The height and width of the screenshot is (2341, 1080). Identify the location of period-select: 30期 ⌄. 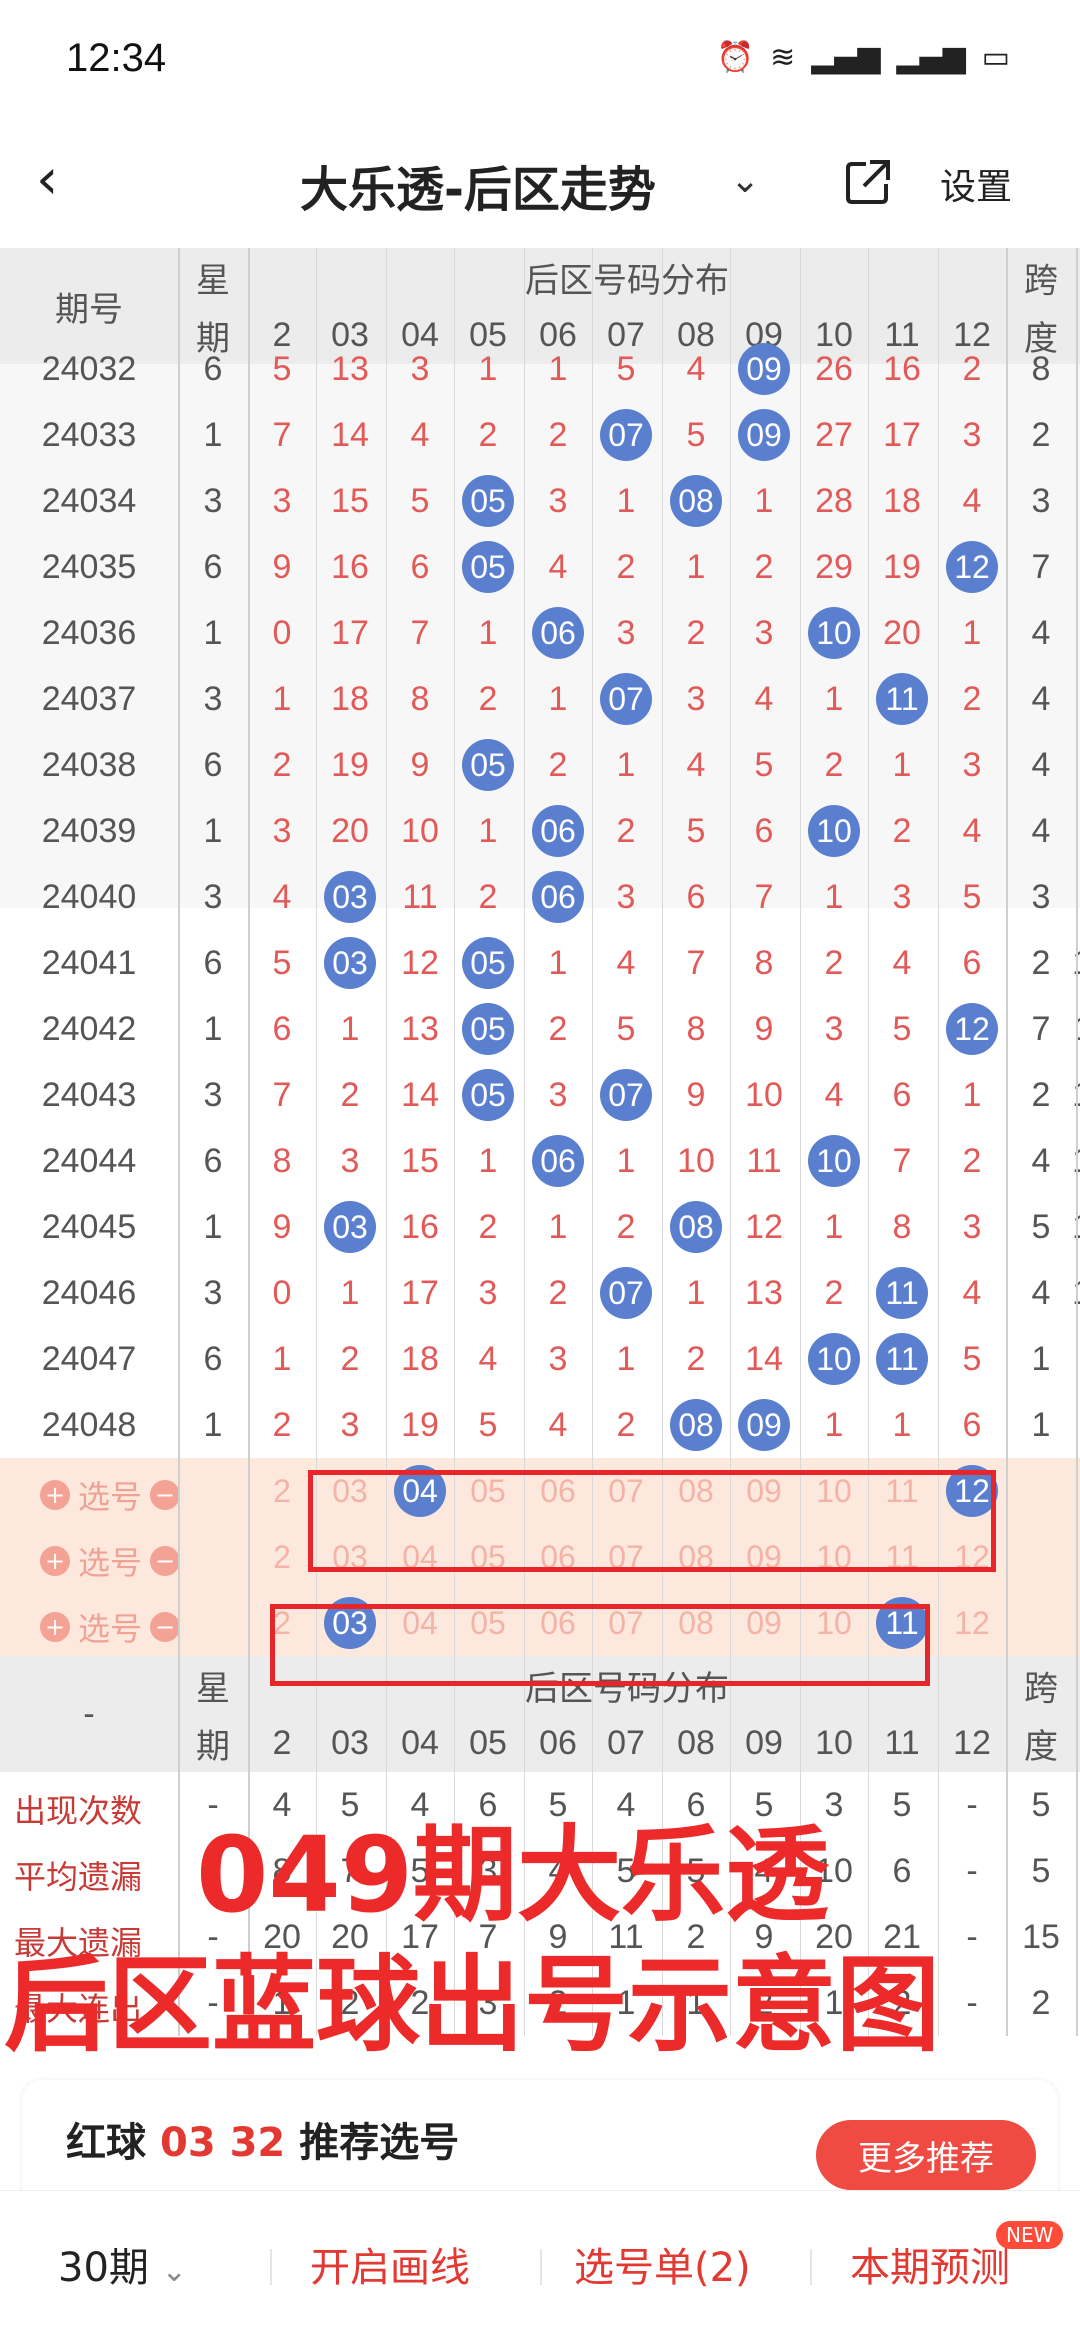
(122, 2264).